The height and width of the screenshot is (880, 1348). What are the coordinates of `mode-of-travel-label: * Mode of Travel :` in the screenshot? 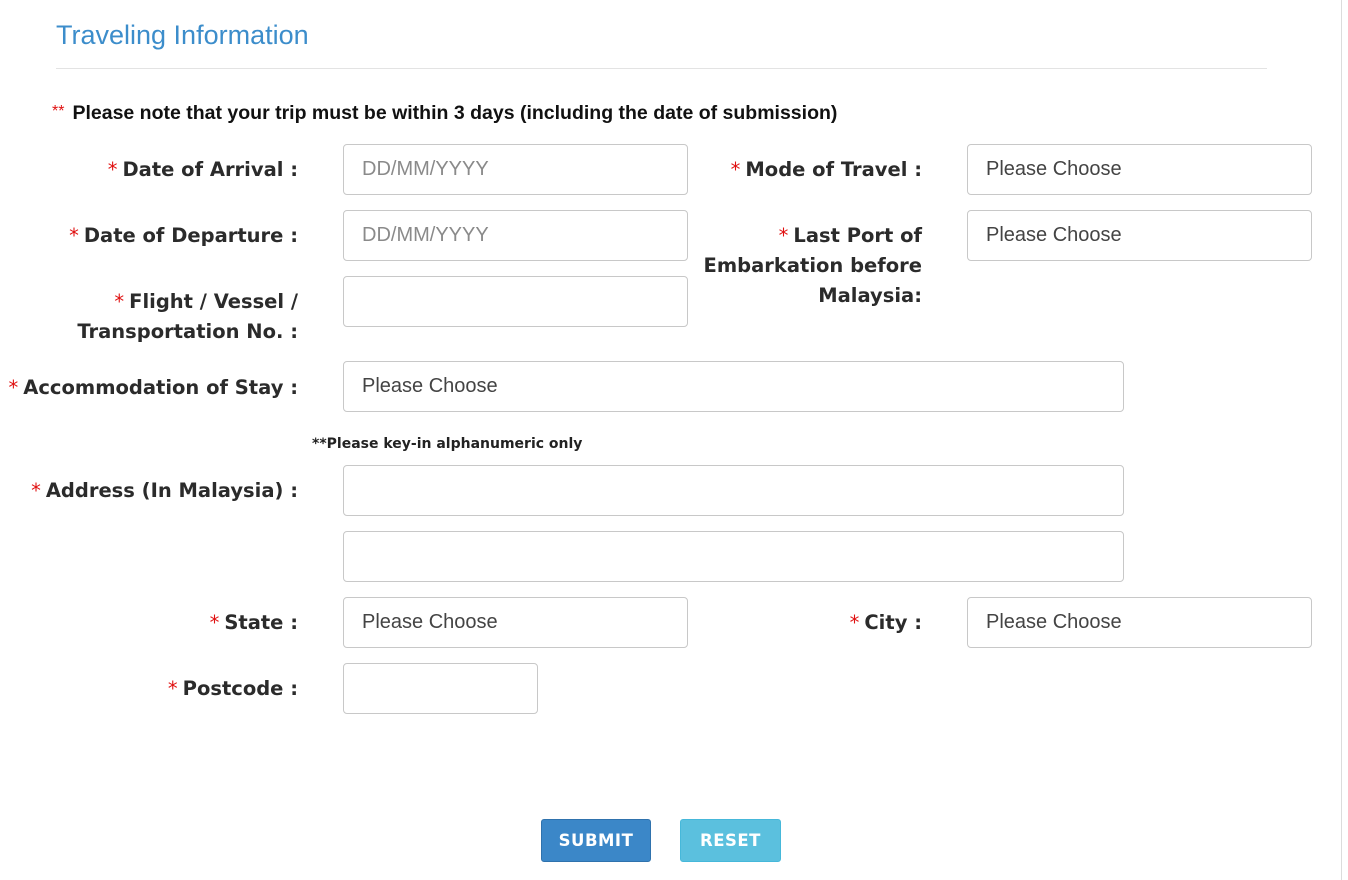 It's located at (826, 169).